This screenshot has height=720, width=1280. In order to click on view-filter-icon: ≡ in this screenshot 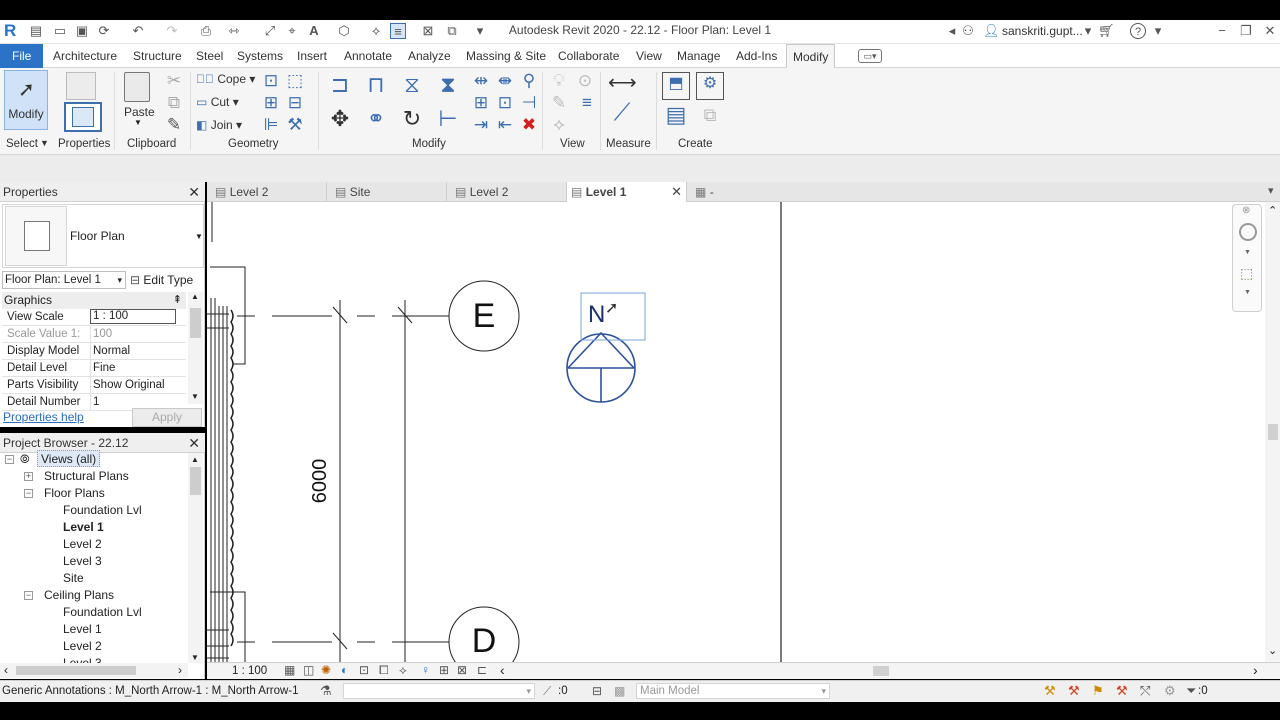, I will do `click(587, 103)`.